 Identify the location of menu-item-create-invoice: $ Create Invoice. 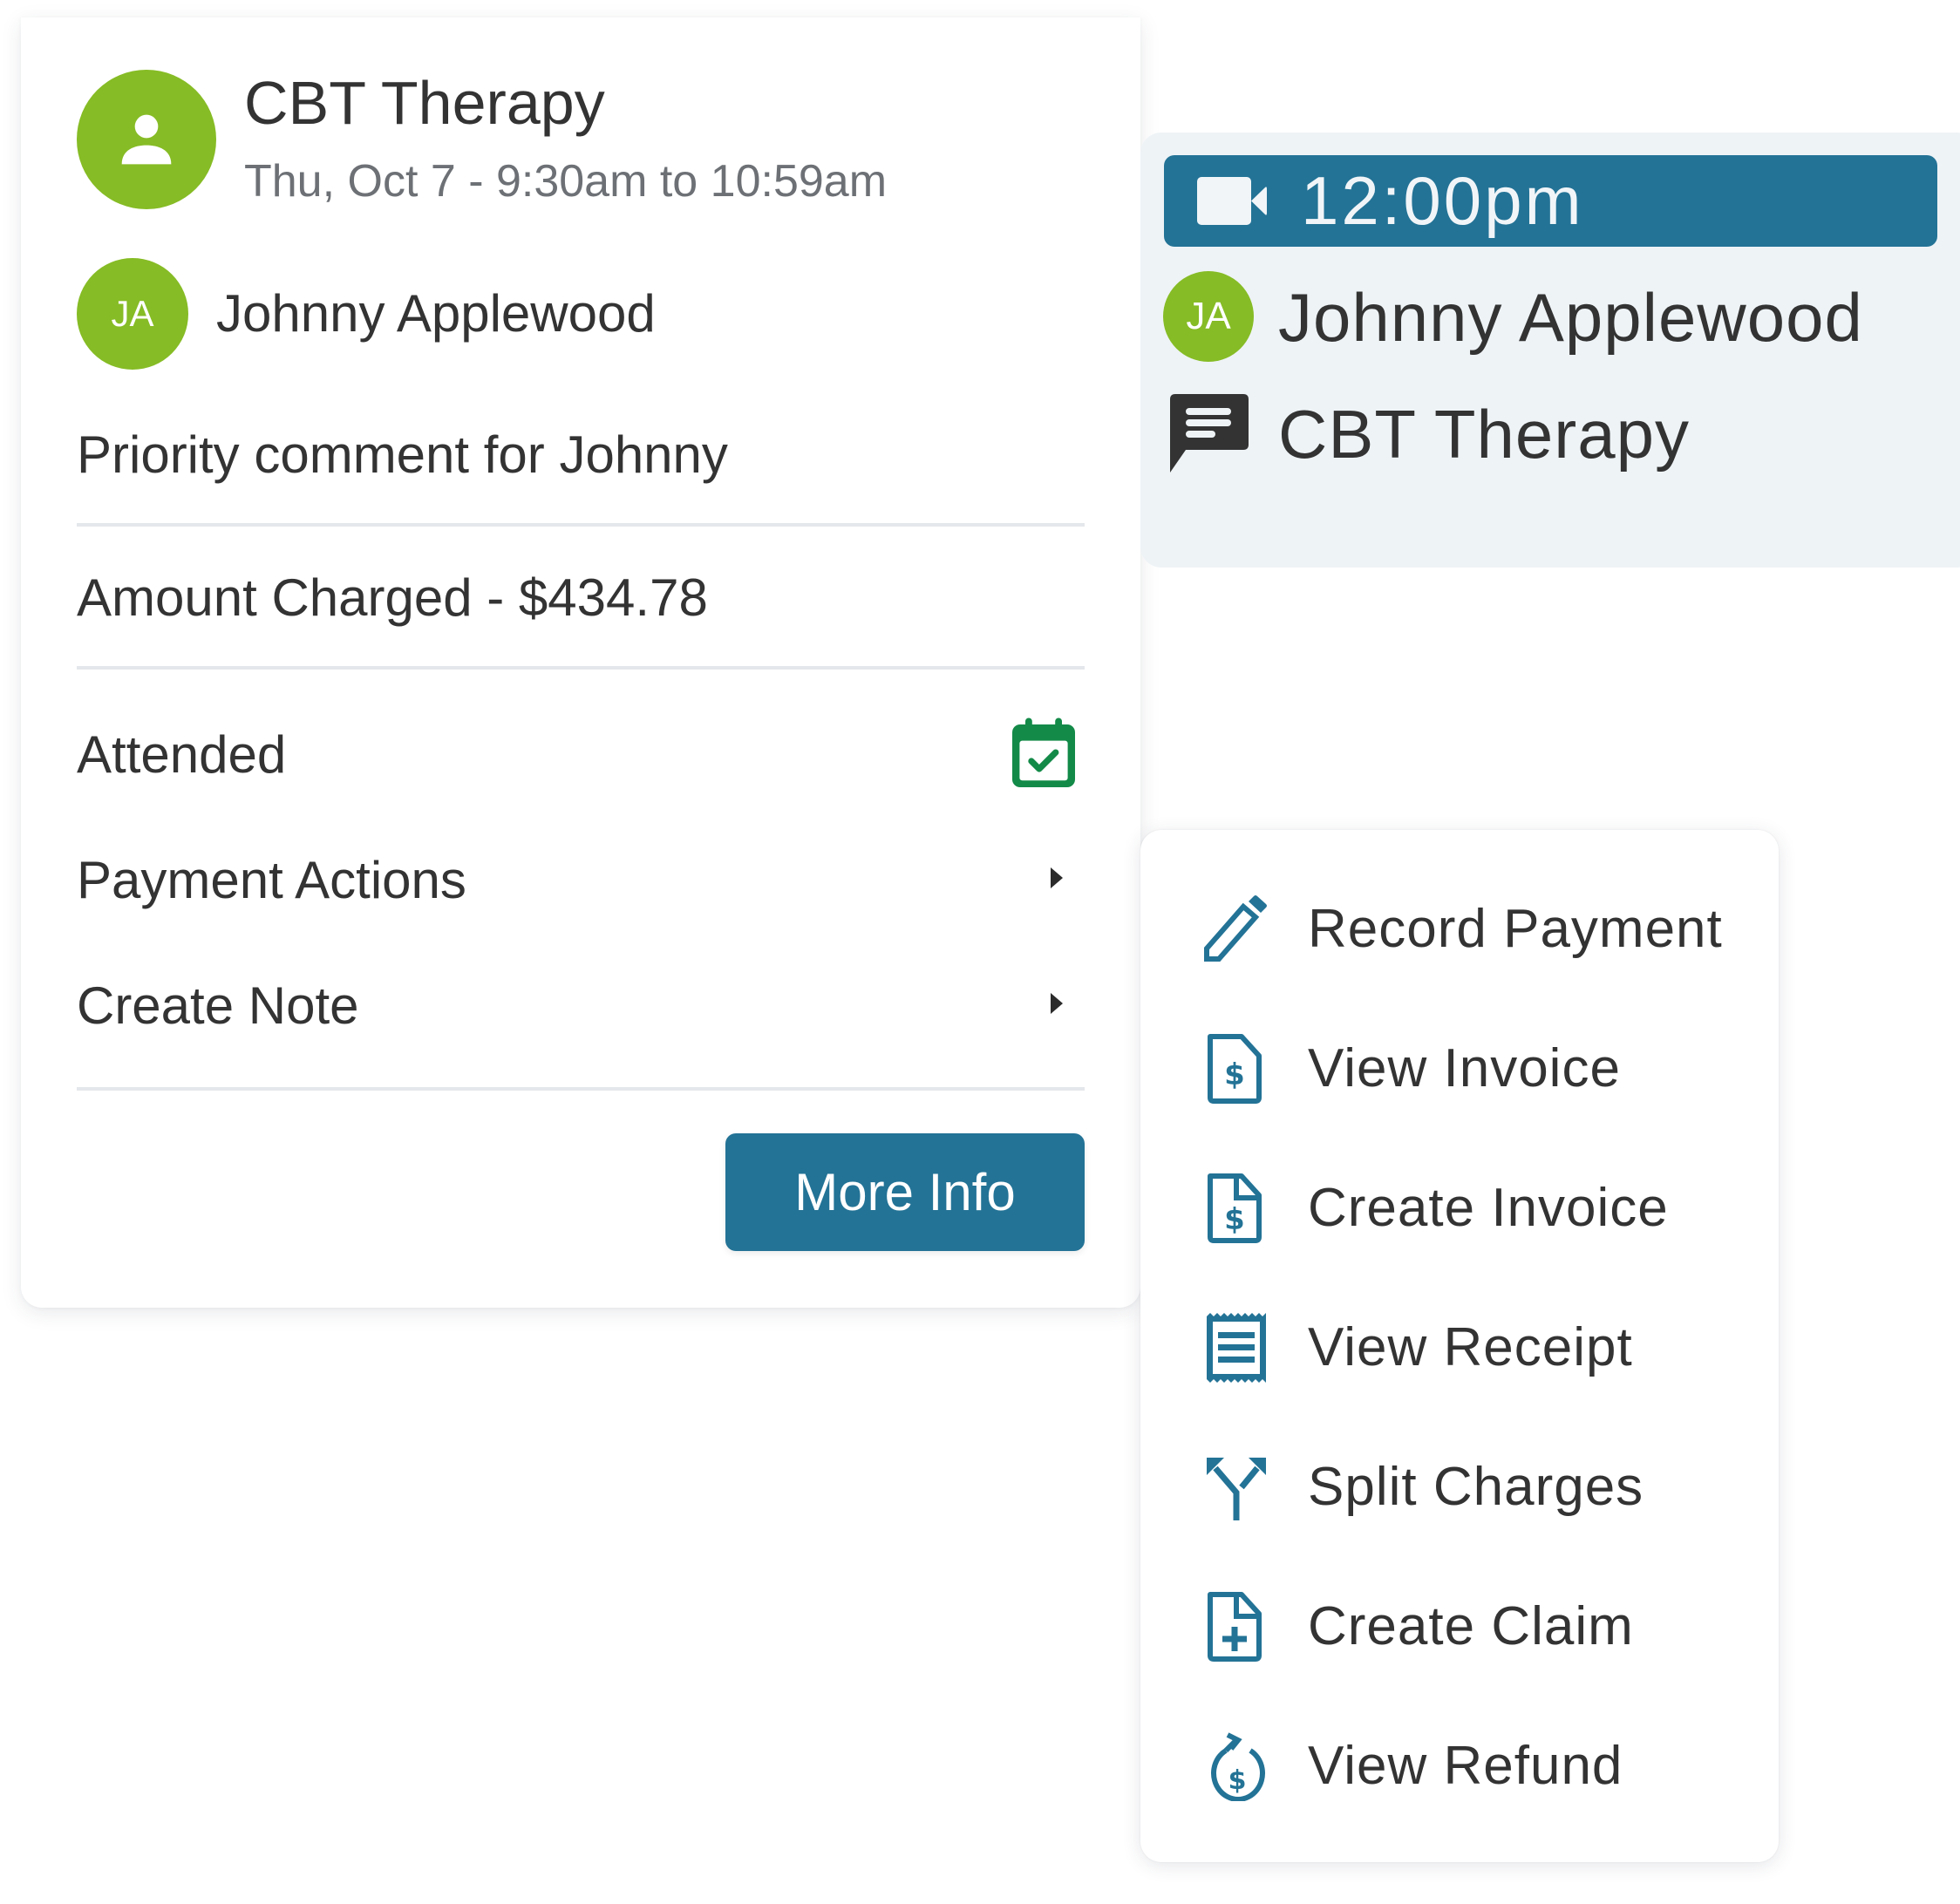
(1459, 1208).